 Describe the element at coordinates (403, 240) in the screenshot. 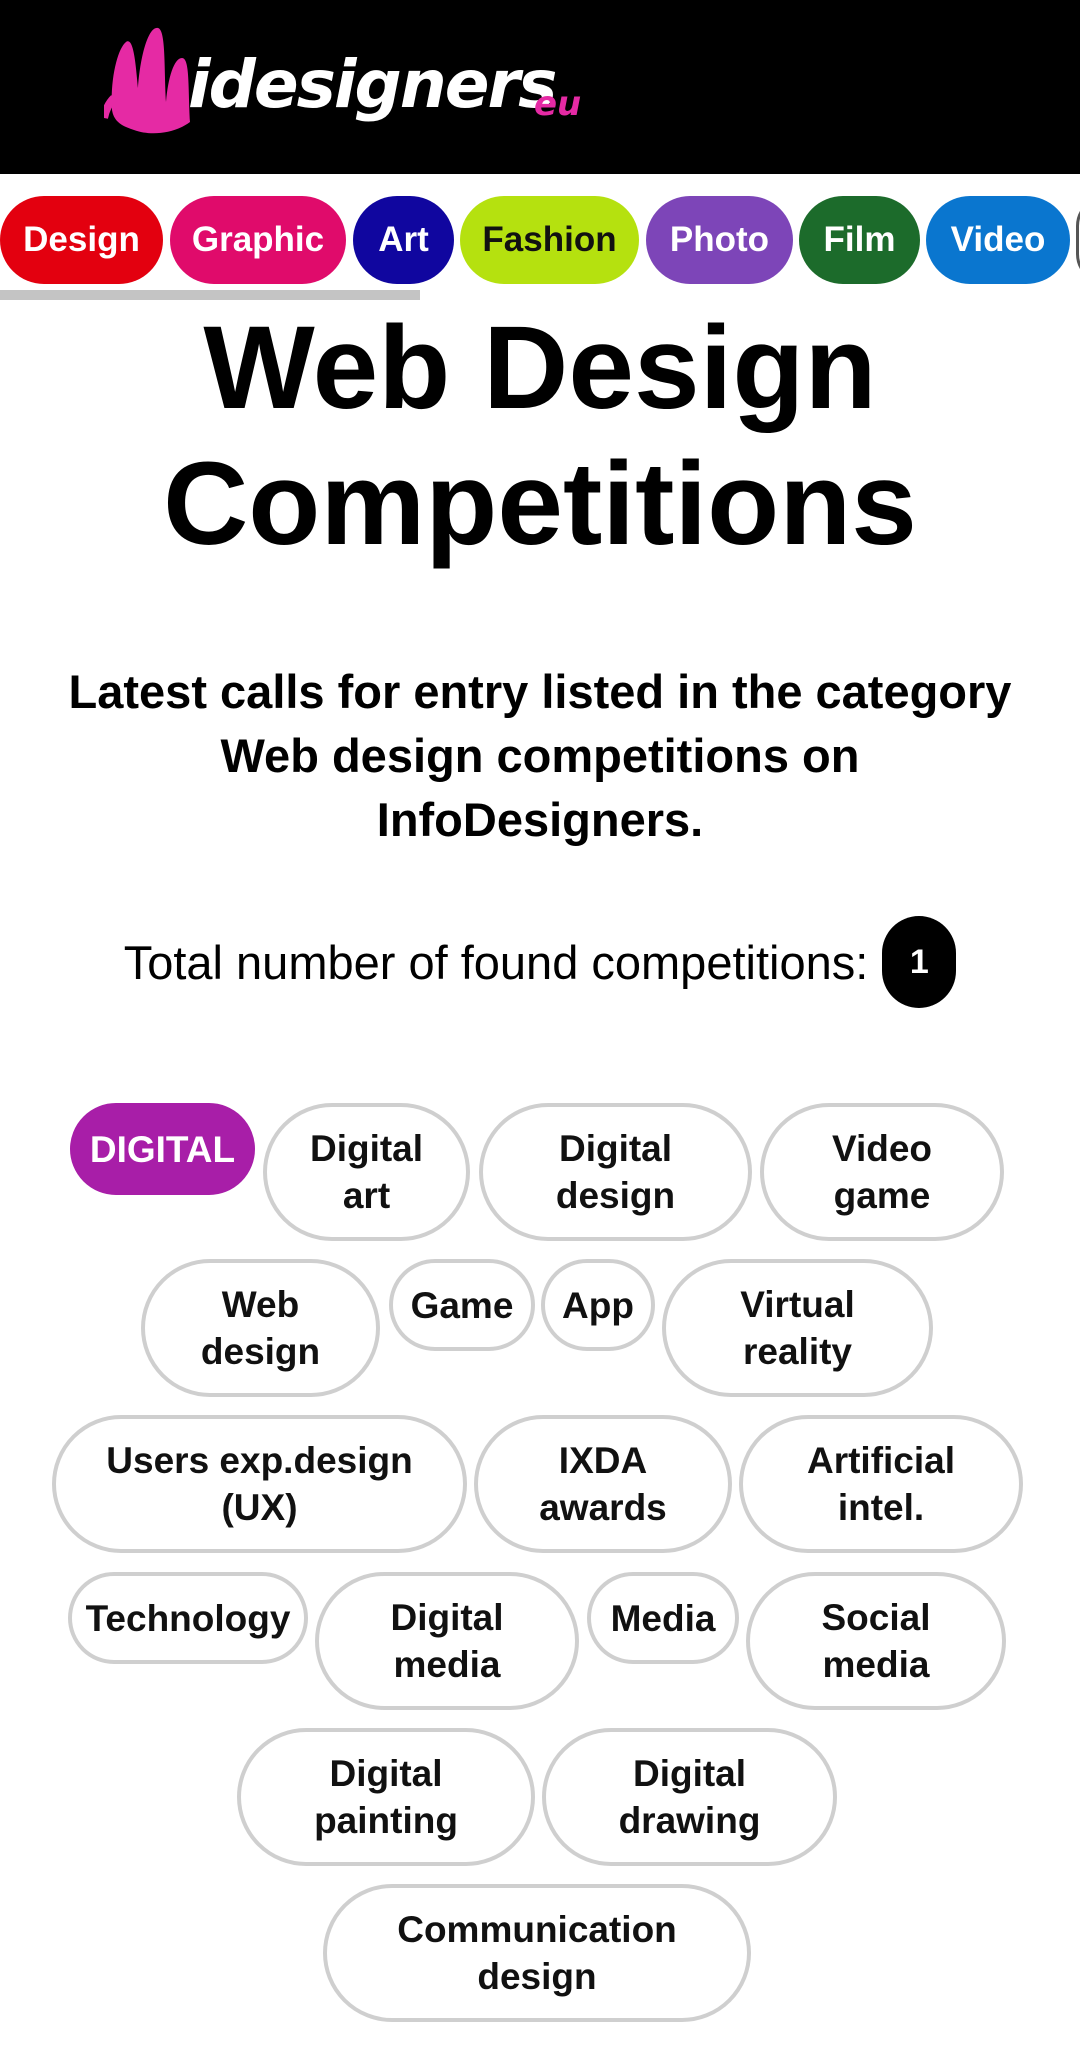

I see `category-art: Art` at that location.